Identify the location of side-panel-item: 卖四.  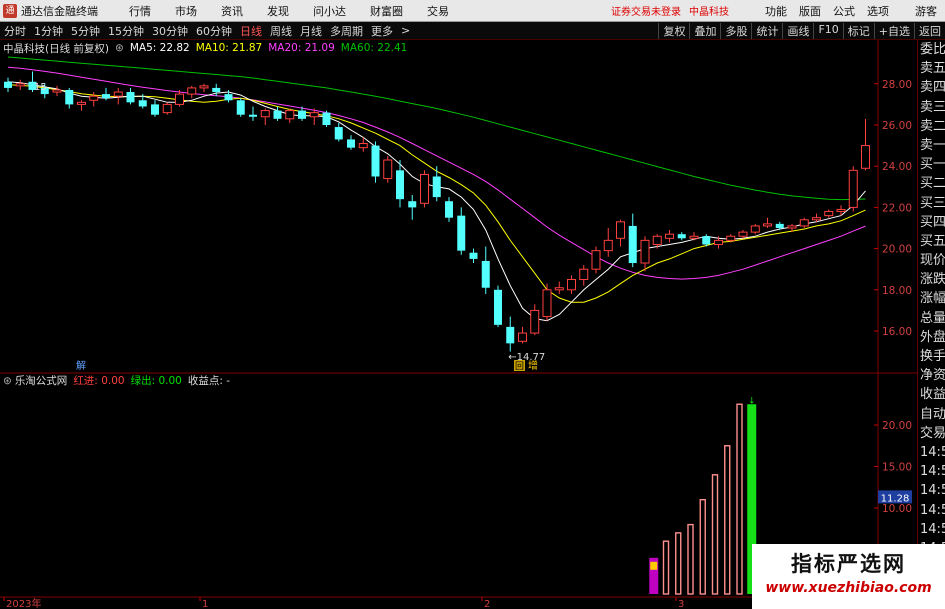
(931, 87).